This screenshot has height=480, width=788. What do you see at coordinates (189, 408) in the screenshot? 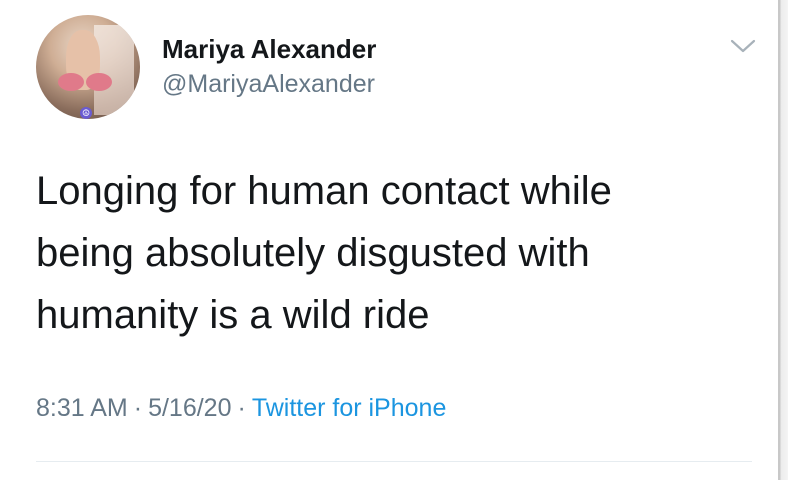
I see `tweet-date: 5/16/20` at bounding box center [189, 408].